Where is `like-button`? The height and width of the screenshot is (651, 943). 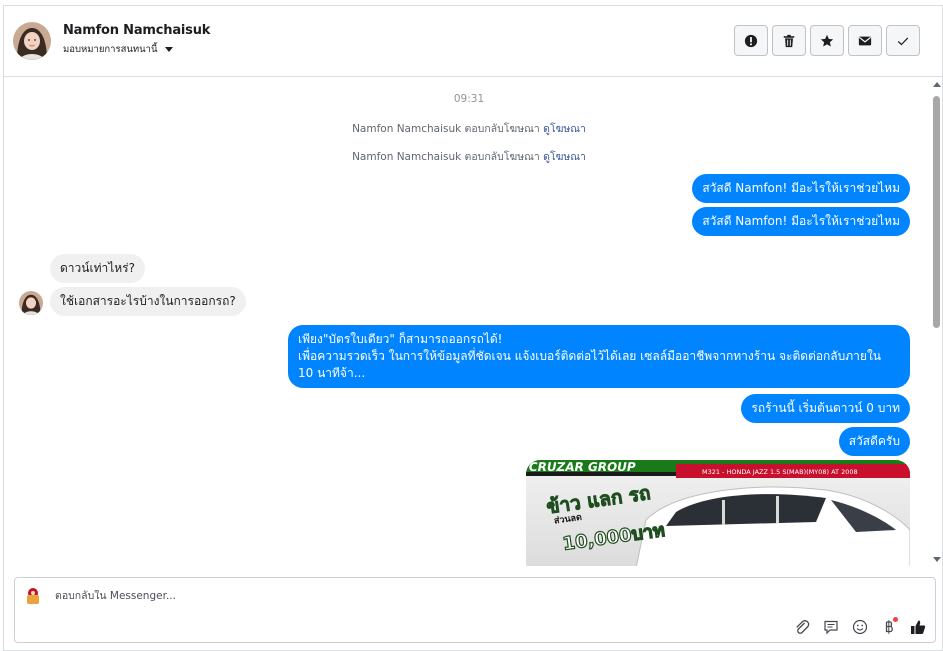 like-button is located at coordinates (918, 627).